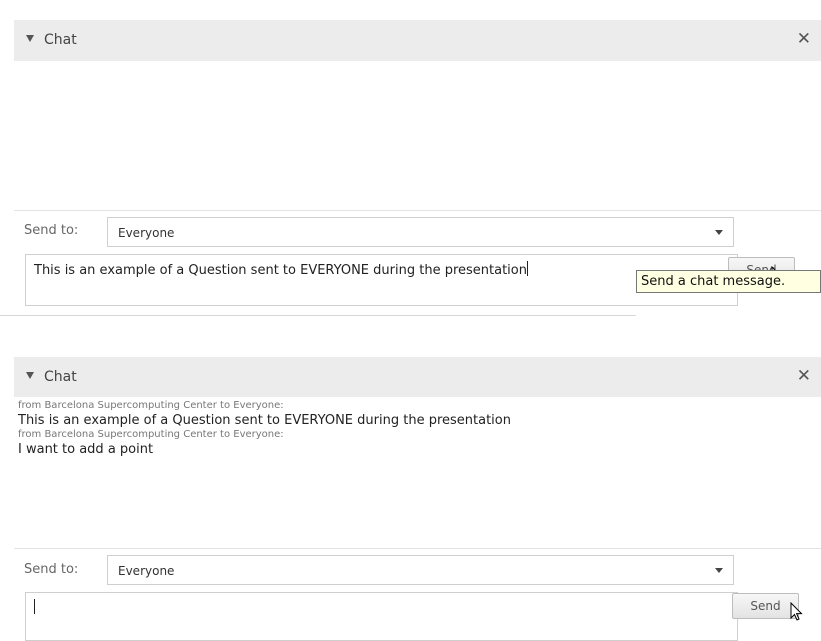  Describe the element at coordinates (381, 616) in the screenshot. I see `message-input` at that location.